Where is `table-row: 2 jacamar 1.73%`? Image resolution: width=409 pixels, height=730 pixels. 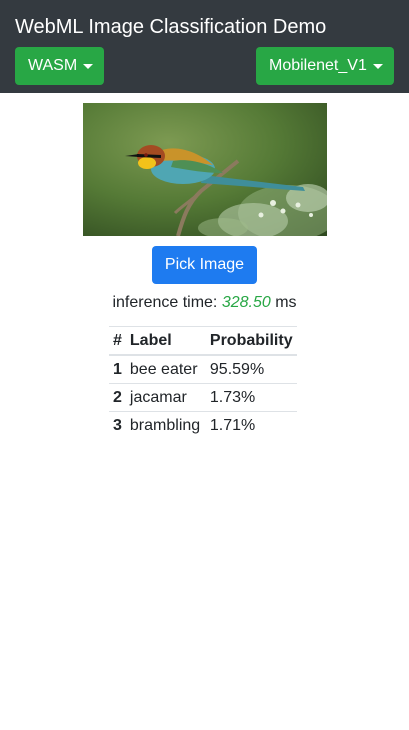 table-row: 2 jacamar 1.73% is located at coordinates (203, 397).